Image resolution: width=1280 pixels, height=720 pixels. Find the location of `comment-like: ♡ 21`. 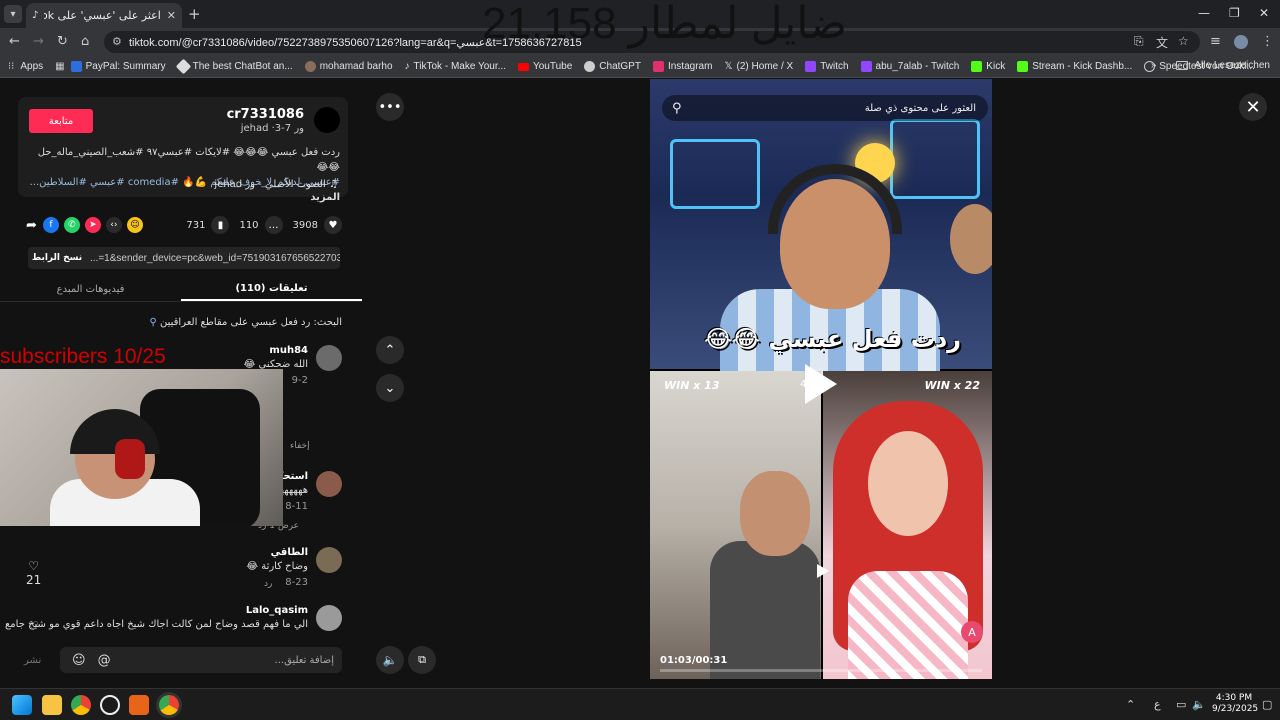

comment-like: ♡ 21 is located at coordinates (33, 573).